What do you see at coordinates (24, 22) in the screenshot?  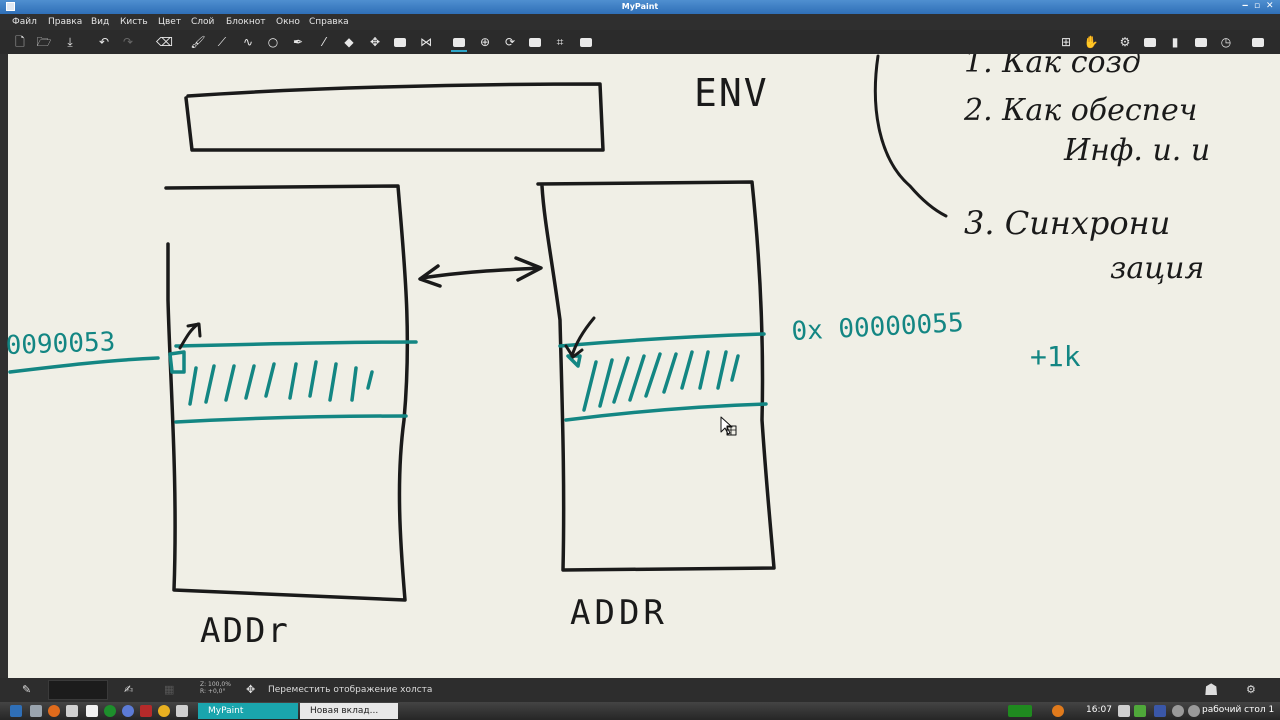 I see `menu-file: Файл` at bounding box center [24, 22].